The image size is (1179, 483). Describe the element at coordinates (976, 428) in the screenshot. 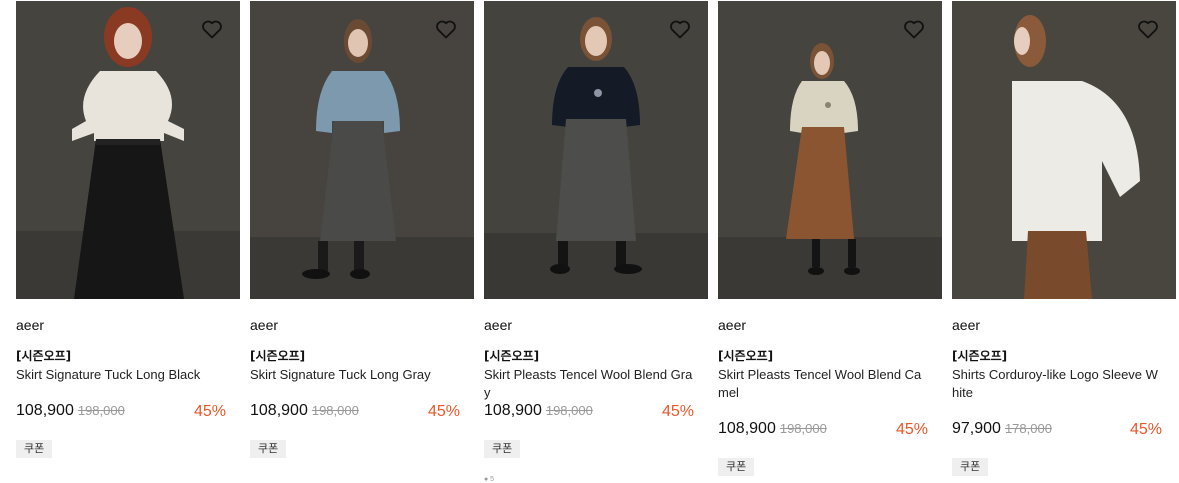

I see `sale-price: 97,900` at that location.